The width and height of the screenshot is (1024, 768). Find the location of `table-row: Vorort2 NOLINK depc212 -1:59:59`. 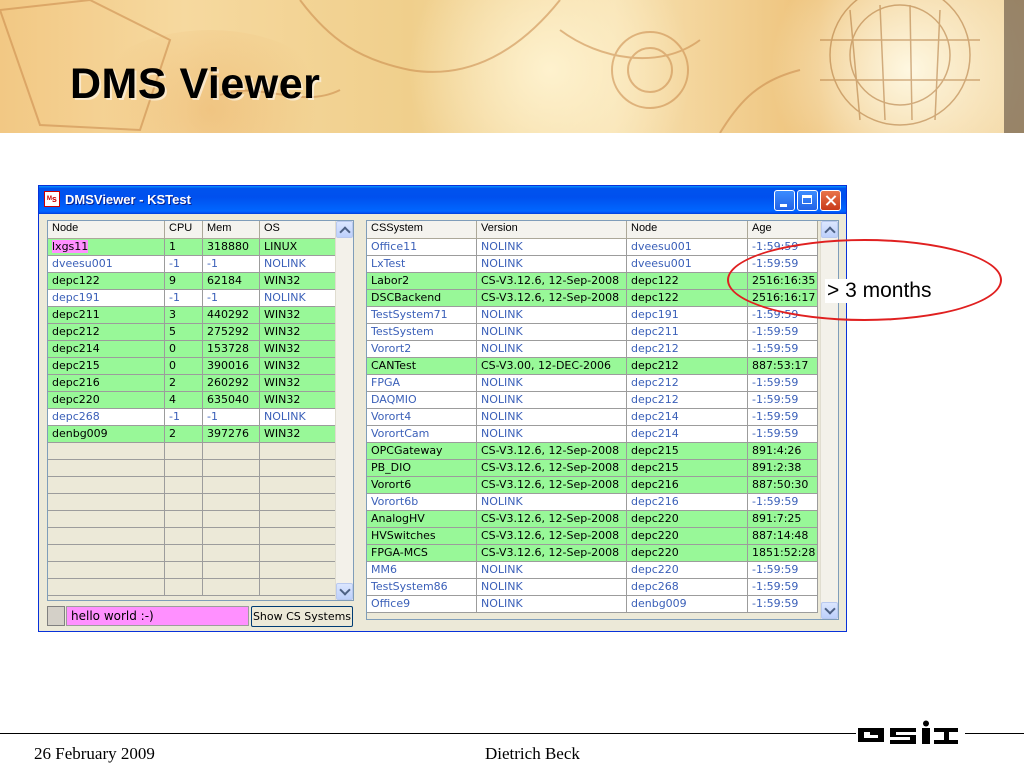

table-row: Vorort2 NOLINK depc212 -1:59:59 is located at coordinates (592, 349).